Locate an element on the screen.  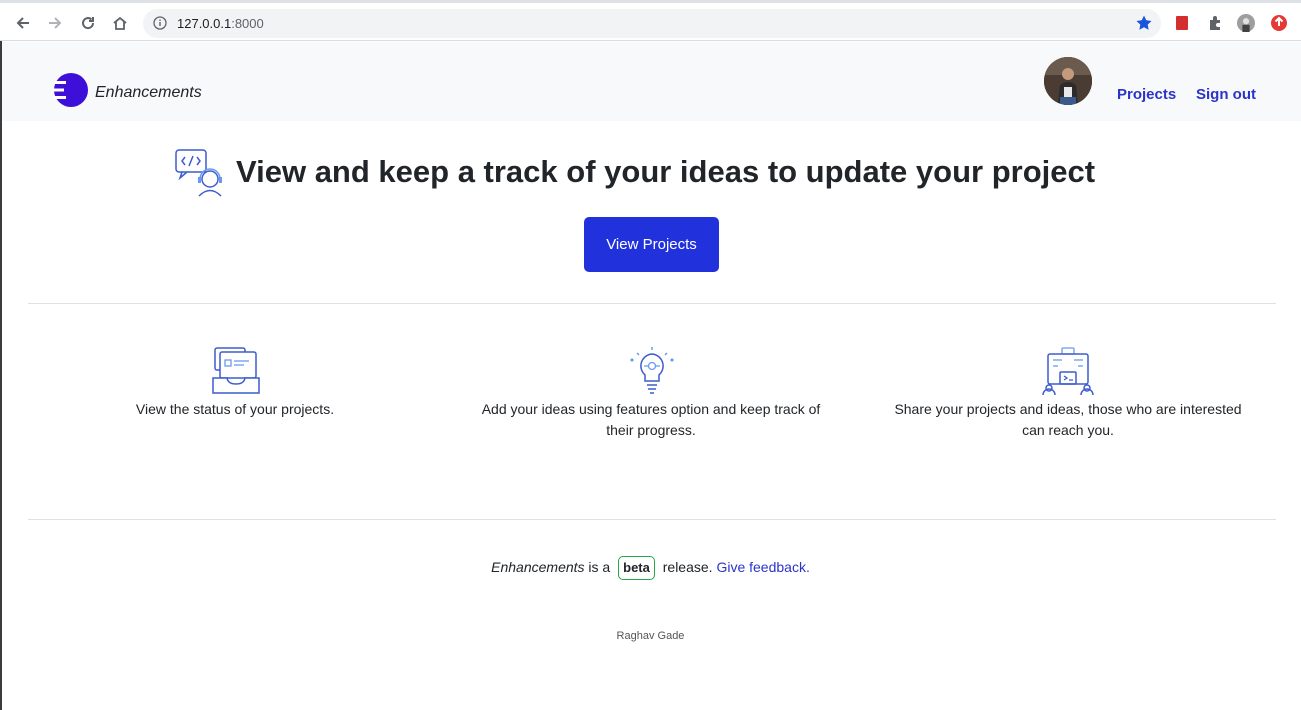
logo-icon is located at coordinates (71, 90).